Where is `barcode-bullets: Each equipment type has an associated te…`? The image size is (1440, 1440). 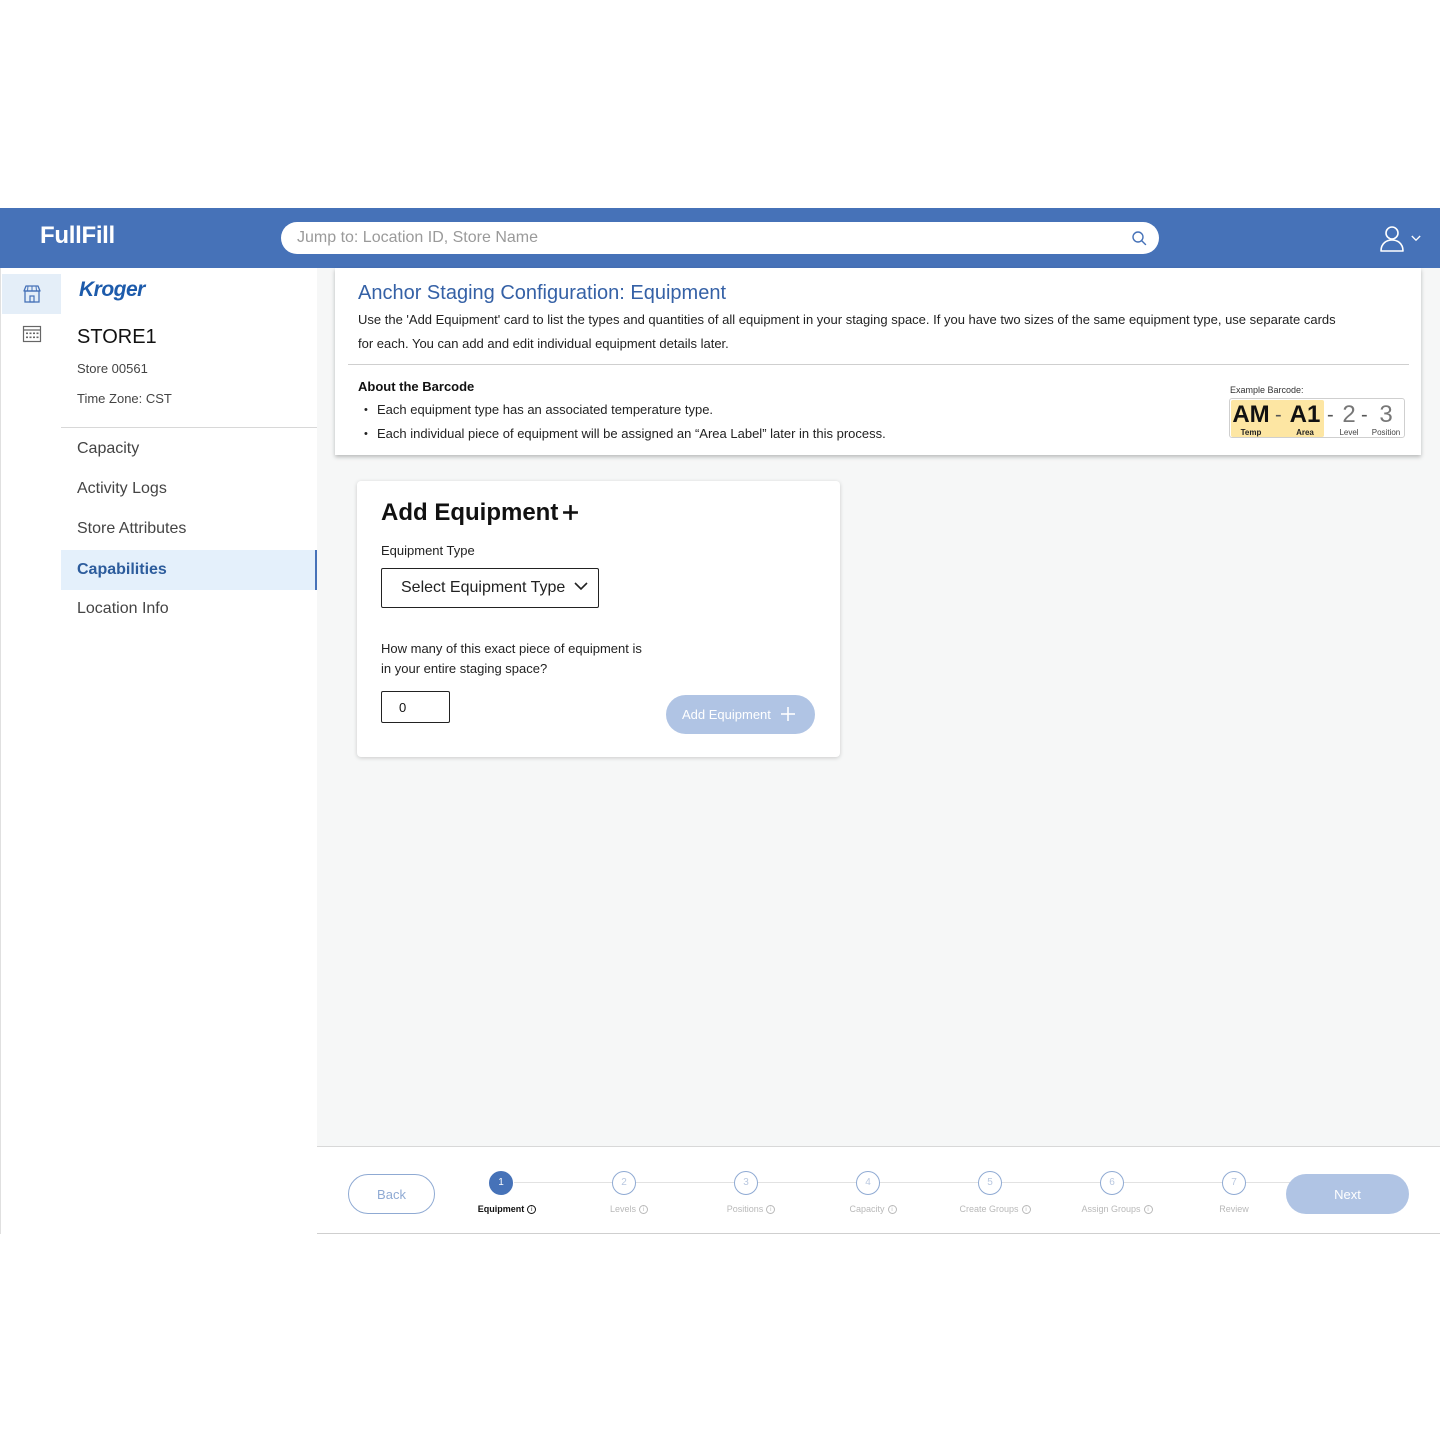 barcode-bullets: Each equipment type has an associated te… is located at coordinates (622, 422).